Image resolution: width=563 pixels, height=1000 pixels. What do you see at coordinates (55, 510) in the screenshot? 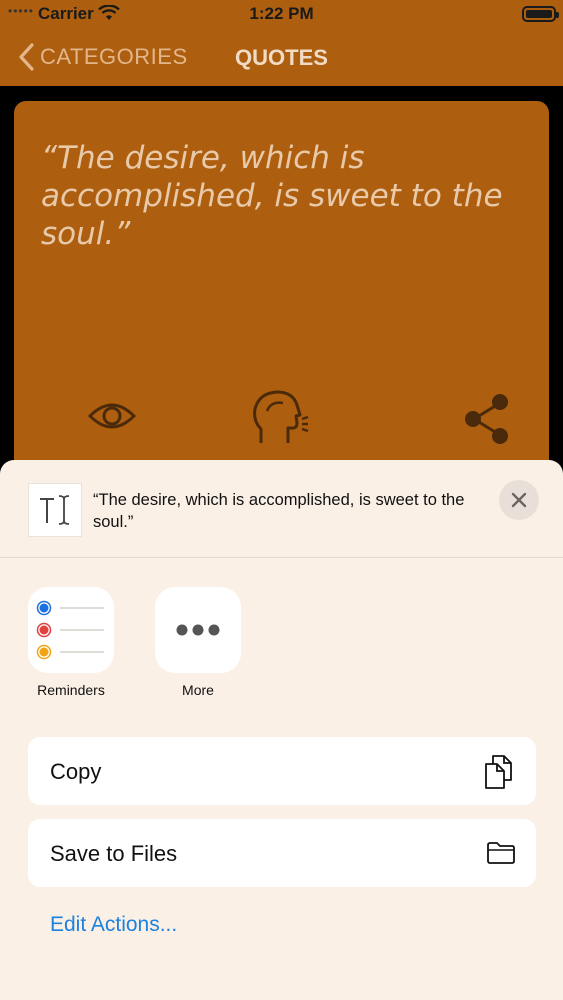
I see `text-document-icon` at bounding box center [55, 510].